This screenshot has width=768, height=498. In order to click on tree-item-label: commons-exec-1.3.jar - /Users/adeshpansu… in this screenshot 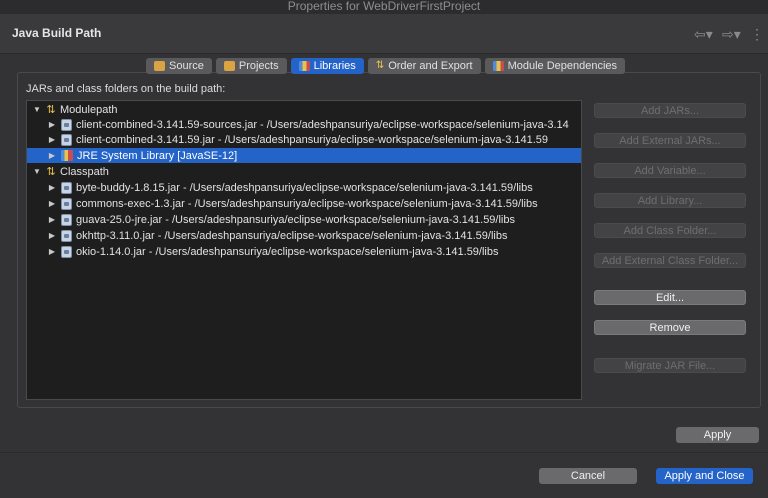, I will do `click(307, 203)`.